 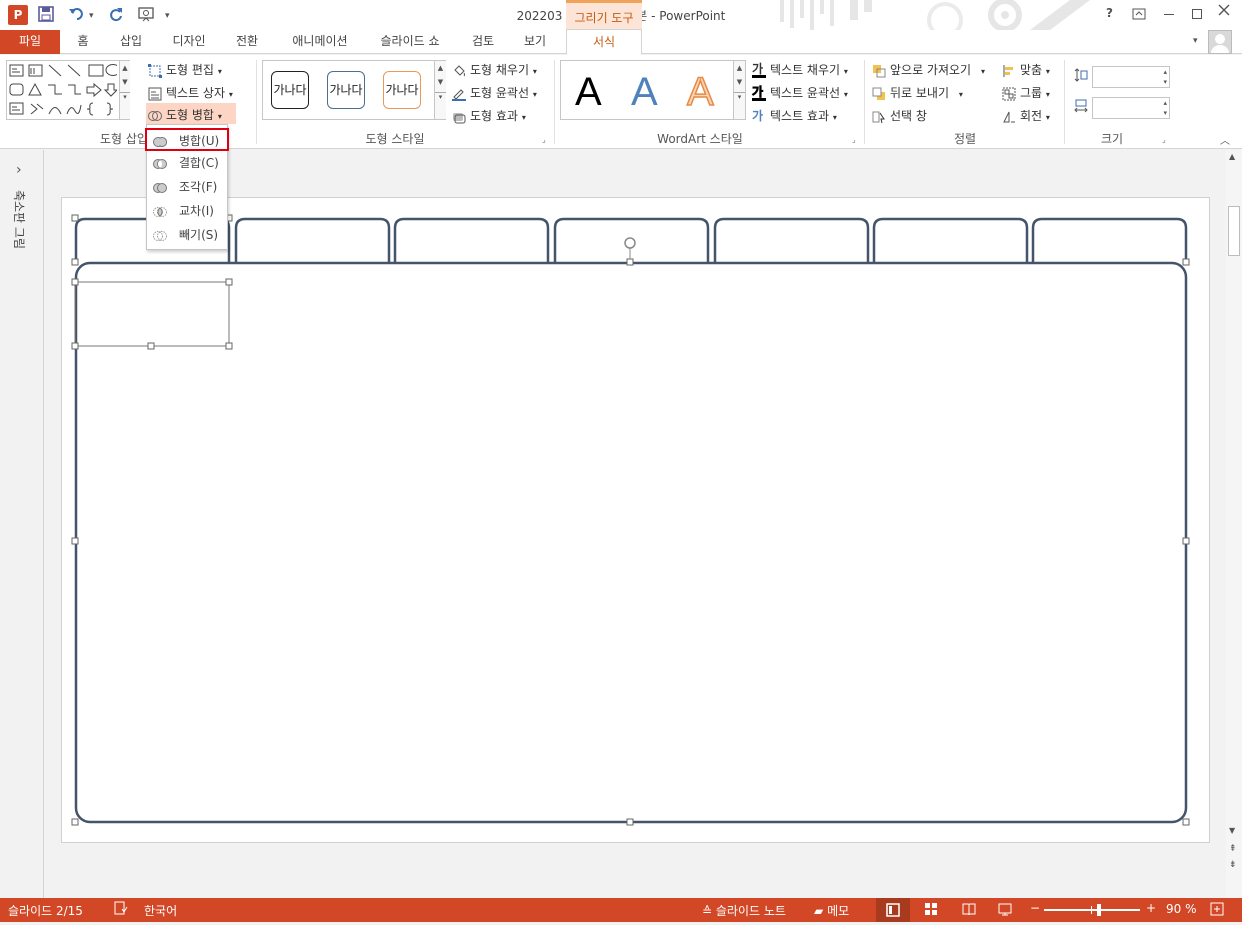 I want to click on normal-view-button, so click(x=893, y=910).